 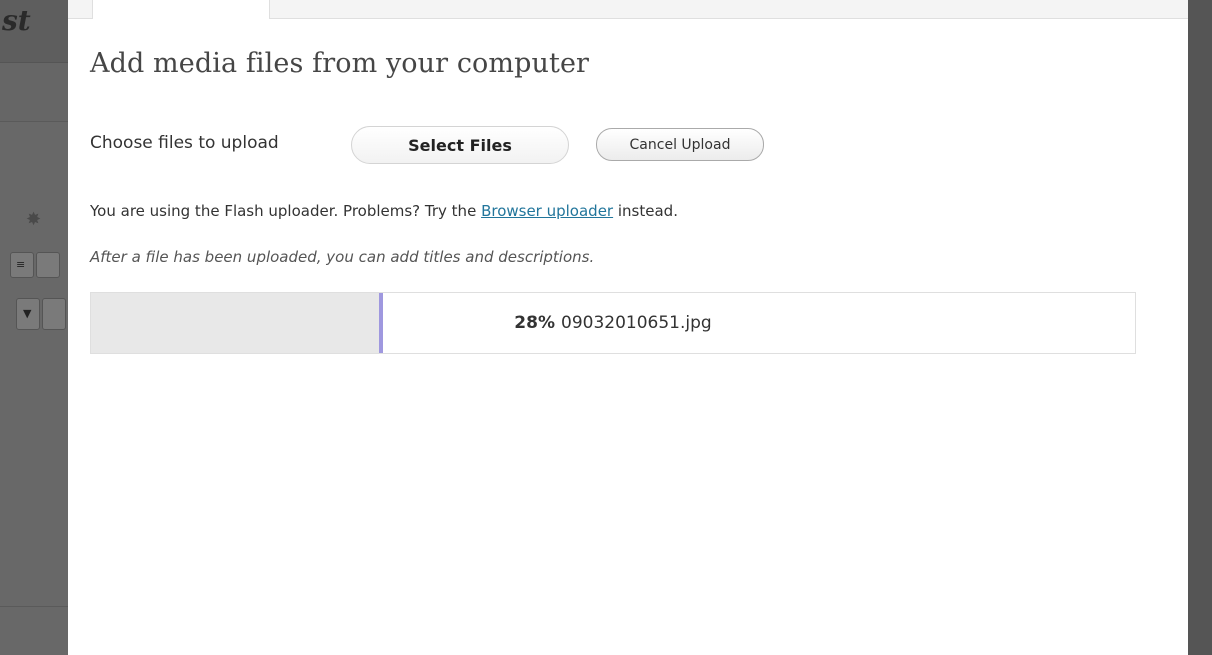 I want to click on progress-percent: 28%, so click(x=534, y=323).